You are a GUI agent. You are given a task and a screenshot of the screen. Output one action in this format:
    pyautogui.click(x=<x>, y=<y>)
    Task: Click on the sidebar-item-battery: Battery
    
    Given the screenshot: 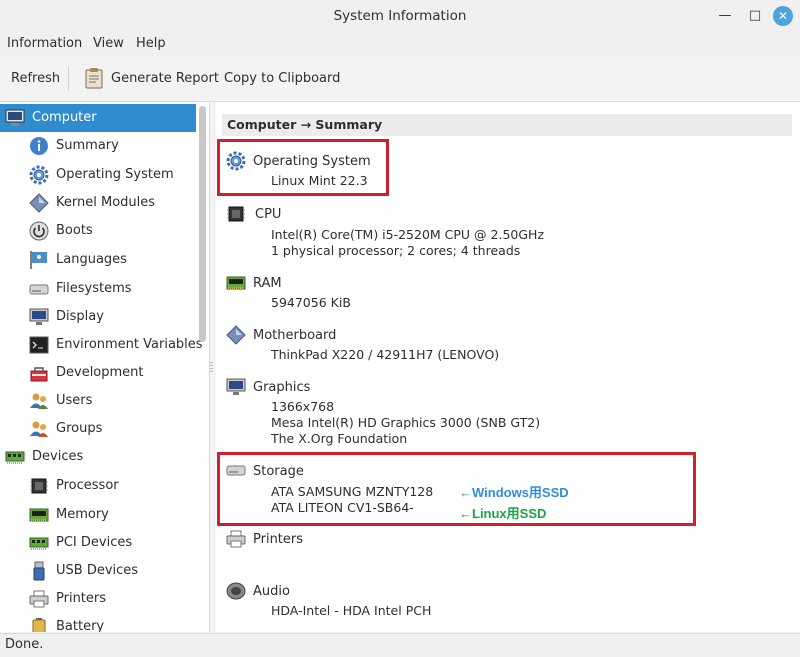 What is the action you would take?
    pyautogui.click(x=98, y=622)
    